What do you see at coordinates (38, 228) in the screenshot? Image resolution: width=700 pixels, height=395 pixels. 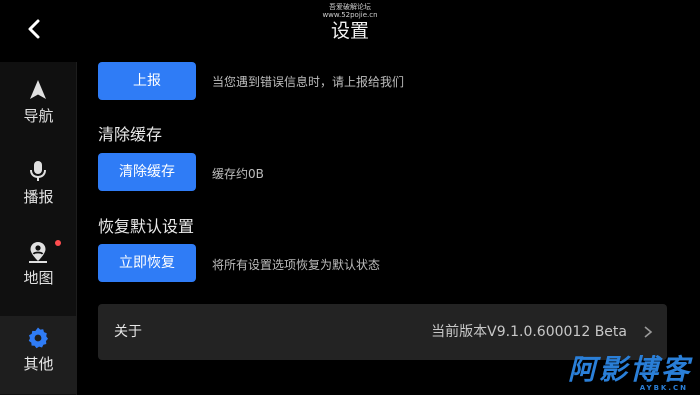 I see `sidebar: 导航 播报 地图 其他` at bounding box center [38, 228].